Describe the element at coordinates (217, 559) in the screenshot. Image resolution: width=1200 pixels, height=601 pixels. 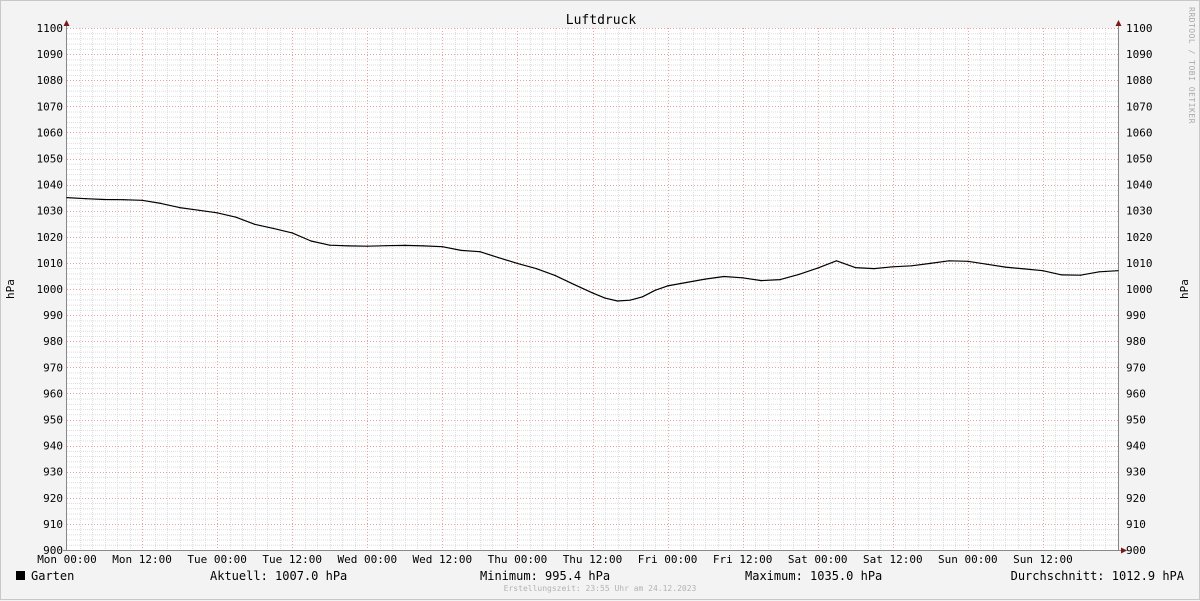
I see `x-tick-label: Tue 00:00` at that location.